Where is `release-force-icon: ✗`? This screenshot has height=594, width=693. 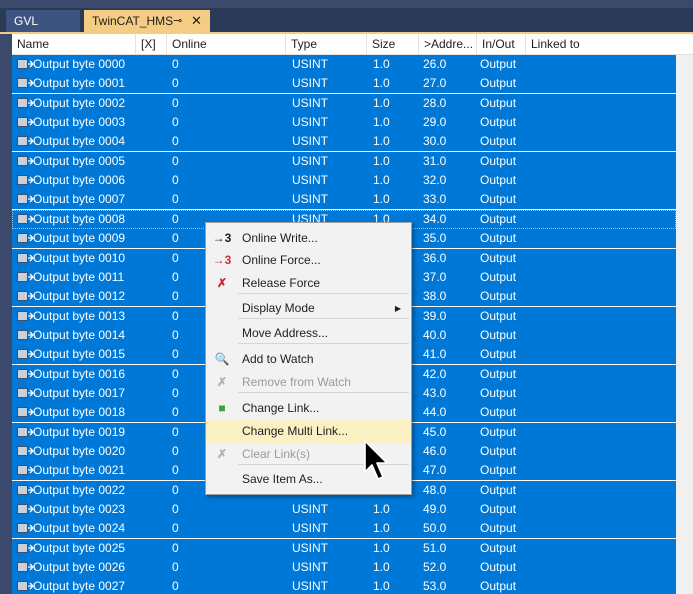 release-force-icon: ✗ is located at coordinates (222, 283).